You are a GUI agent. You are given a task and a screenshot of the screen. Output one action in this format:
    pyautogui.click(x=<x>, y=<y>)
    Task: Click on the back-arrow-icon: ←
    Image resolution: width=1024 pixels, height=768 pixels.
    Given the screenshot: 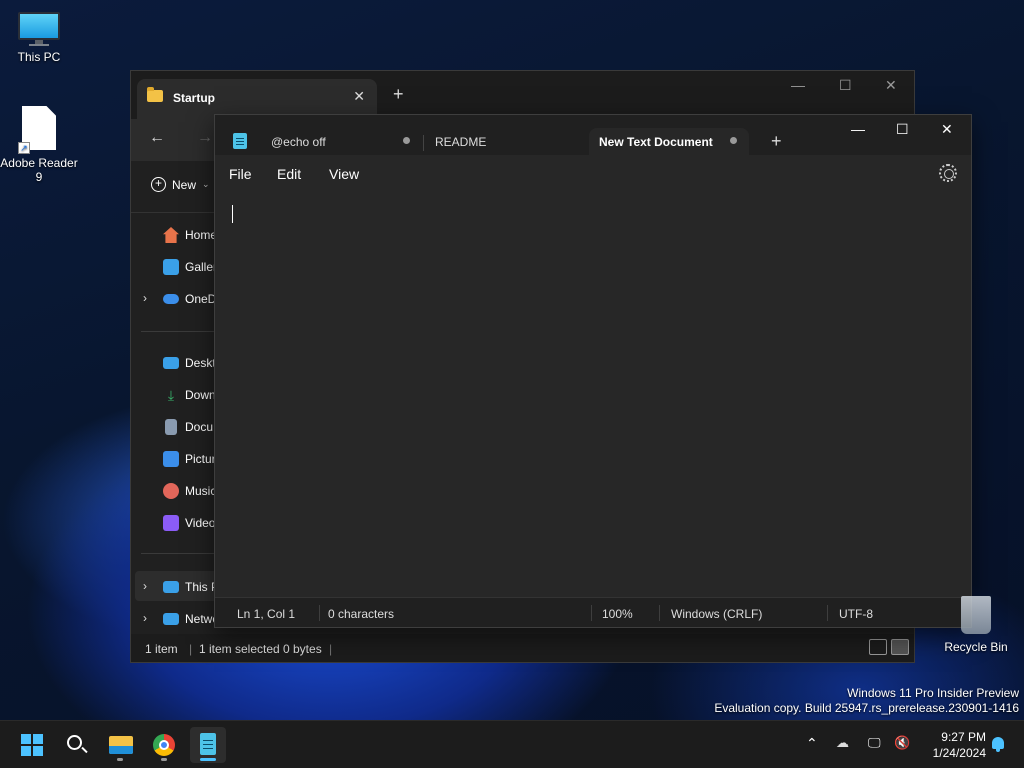 What is the action you would take?
    pyautogui.click(x=157, y=138)
    